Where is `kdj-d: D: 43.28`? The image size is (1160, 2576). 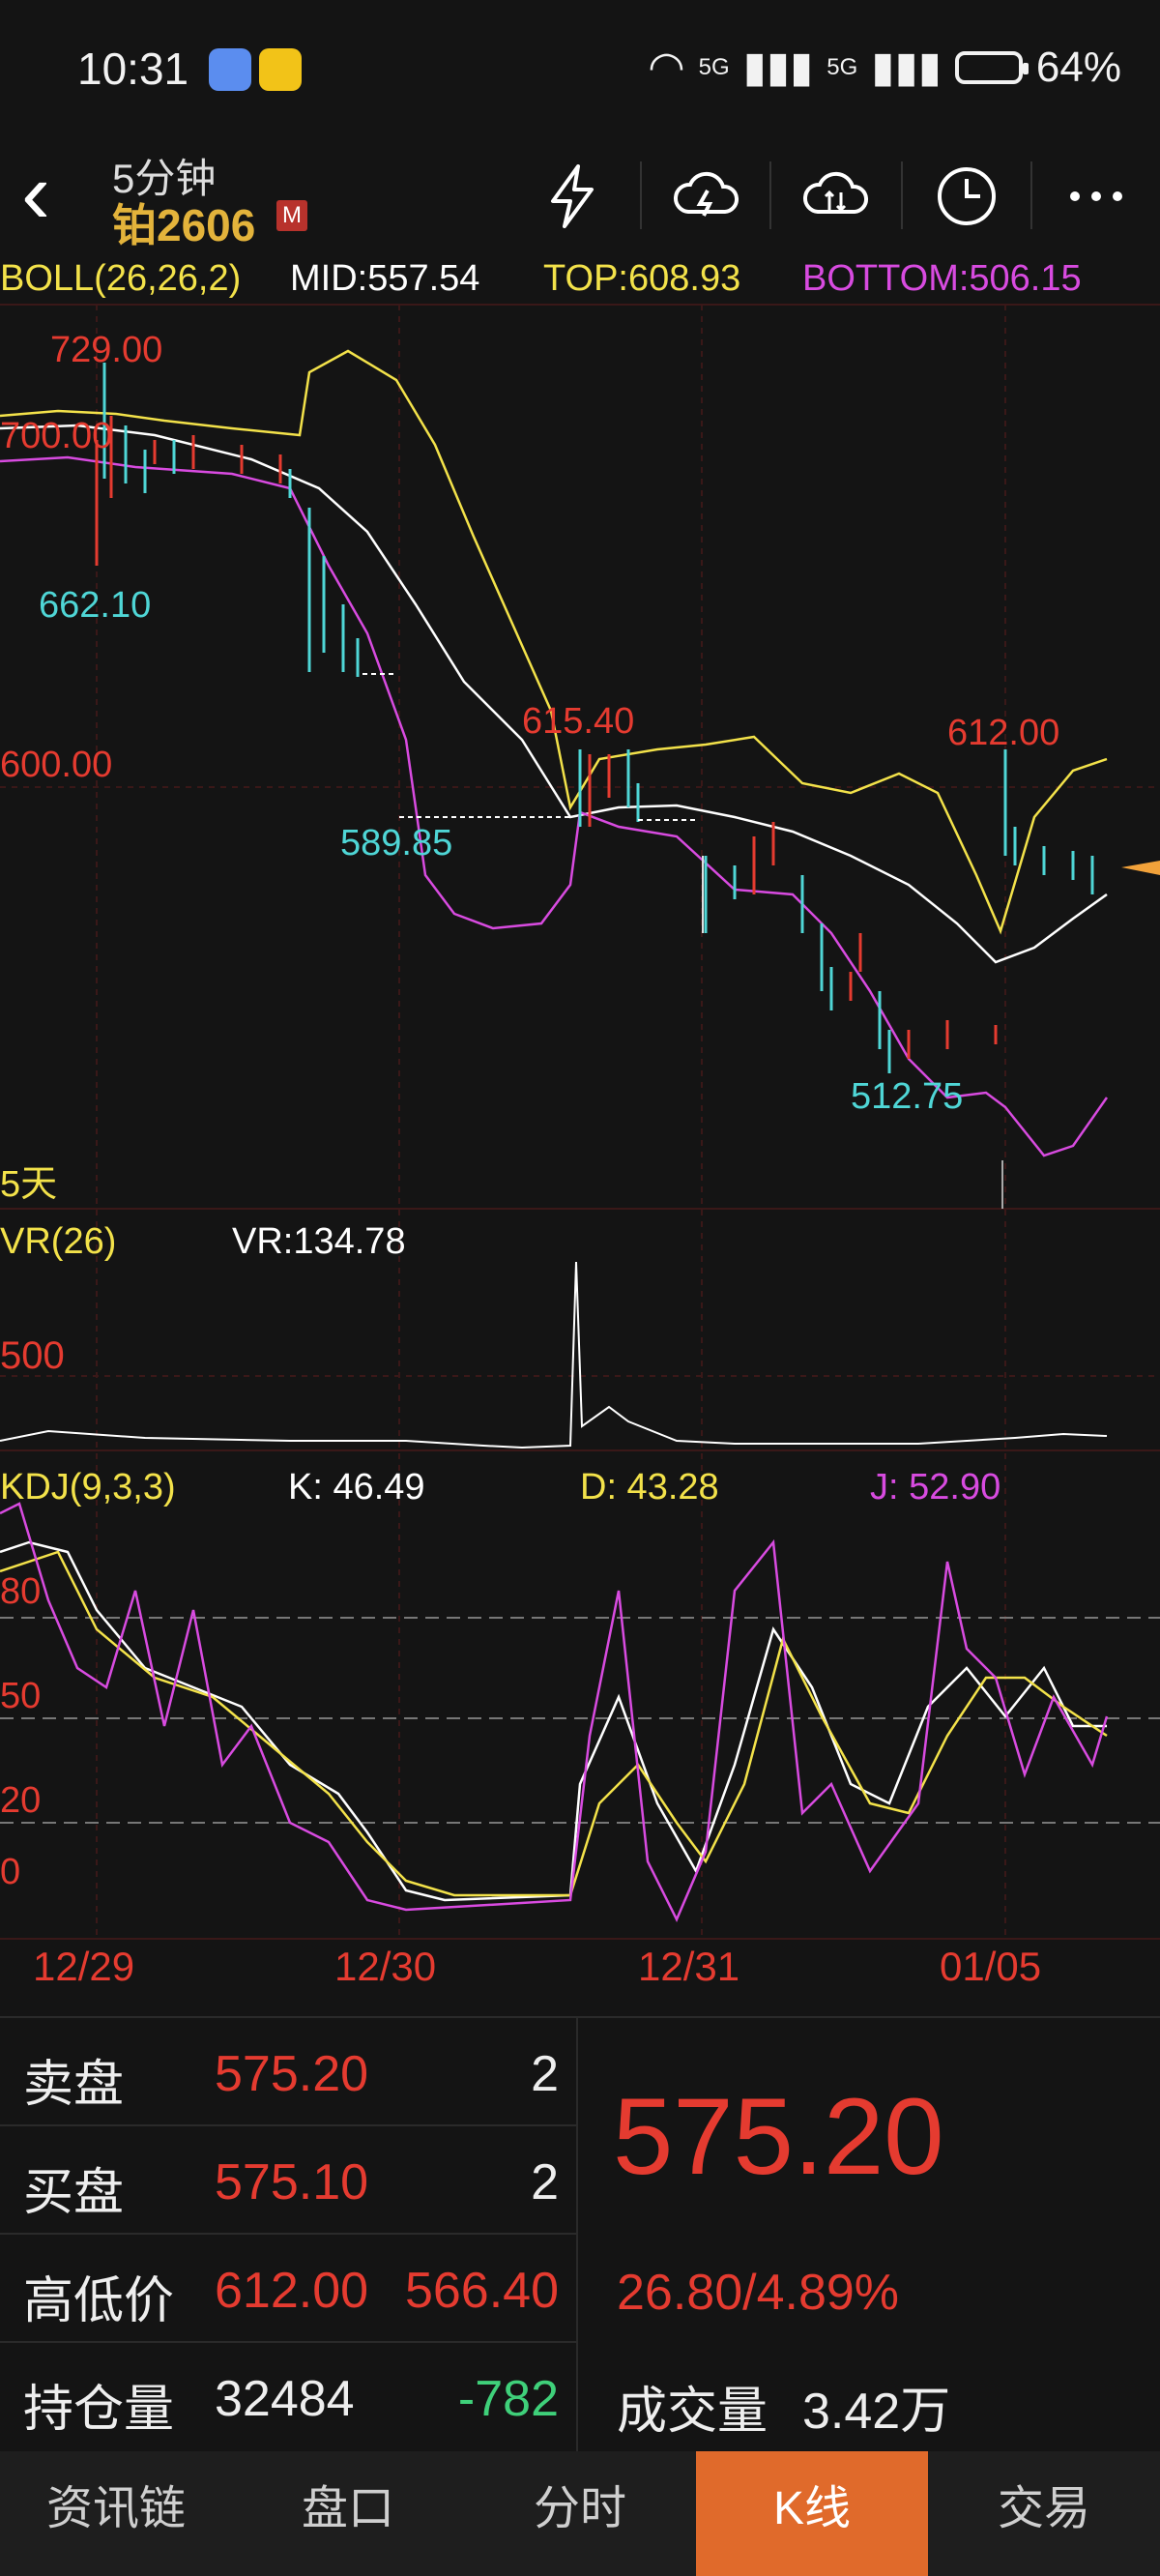
kdj-d: D: 43.28 is located at coordinates (650, 1487).